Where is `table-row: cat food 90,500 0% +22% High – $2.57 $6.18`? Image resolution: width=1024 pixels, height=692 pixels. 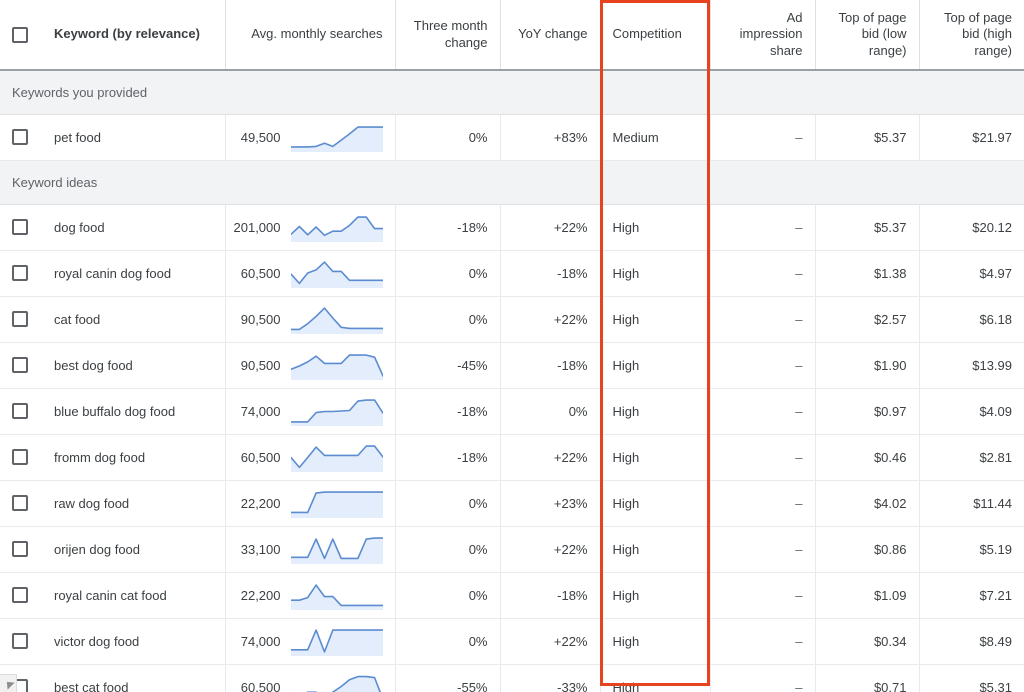
table-row: cat food 90,500 0% +22% High – $2.57 $6.18 is located at coordinates (512, 319).